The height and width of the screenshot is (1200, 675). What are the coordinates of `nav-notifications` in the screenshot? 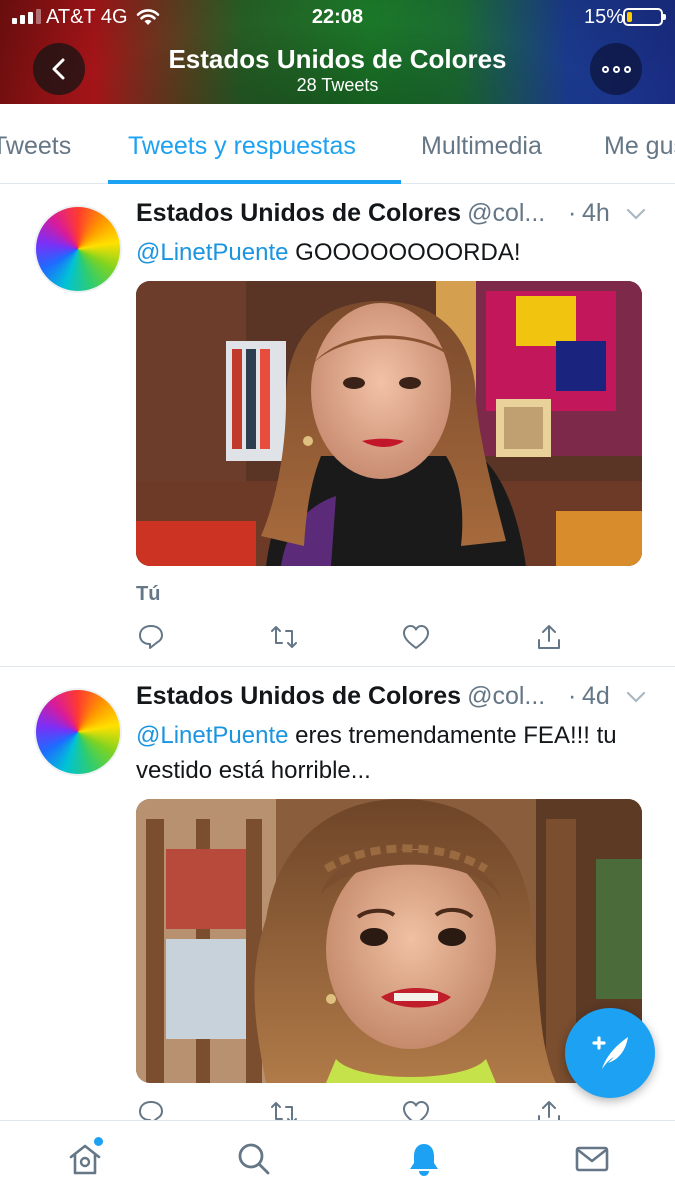 It's located at (424, 1159).